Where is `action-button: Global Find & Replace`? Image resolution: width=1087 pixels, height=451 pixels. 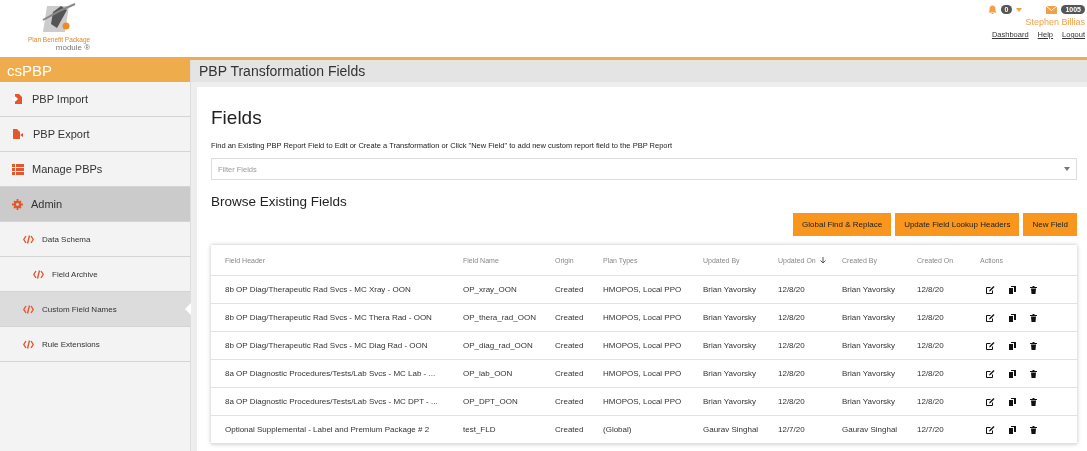
action-button: Global Find & Replace is located at coordinates (842, 224).